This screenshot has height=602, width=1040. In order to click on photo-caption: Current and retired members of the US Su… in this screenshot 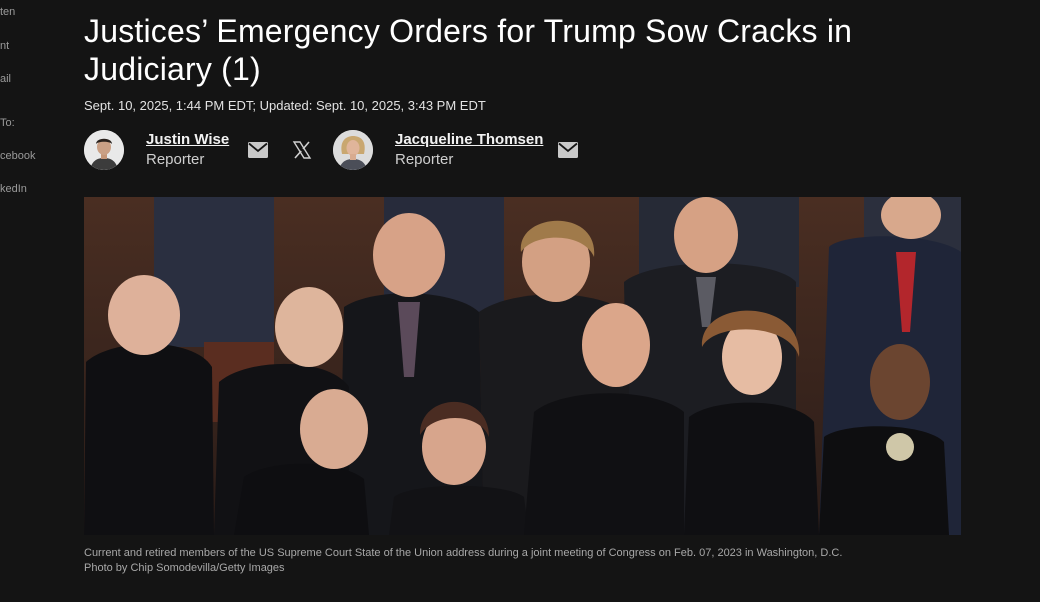, I will do `click(534, 561)`.